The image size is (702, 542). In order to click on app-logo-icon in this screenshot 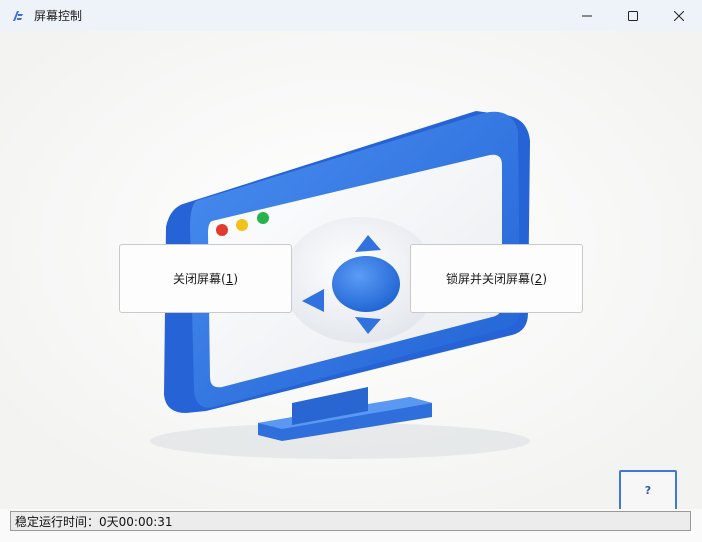, I will do `click(18, 16)`.